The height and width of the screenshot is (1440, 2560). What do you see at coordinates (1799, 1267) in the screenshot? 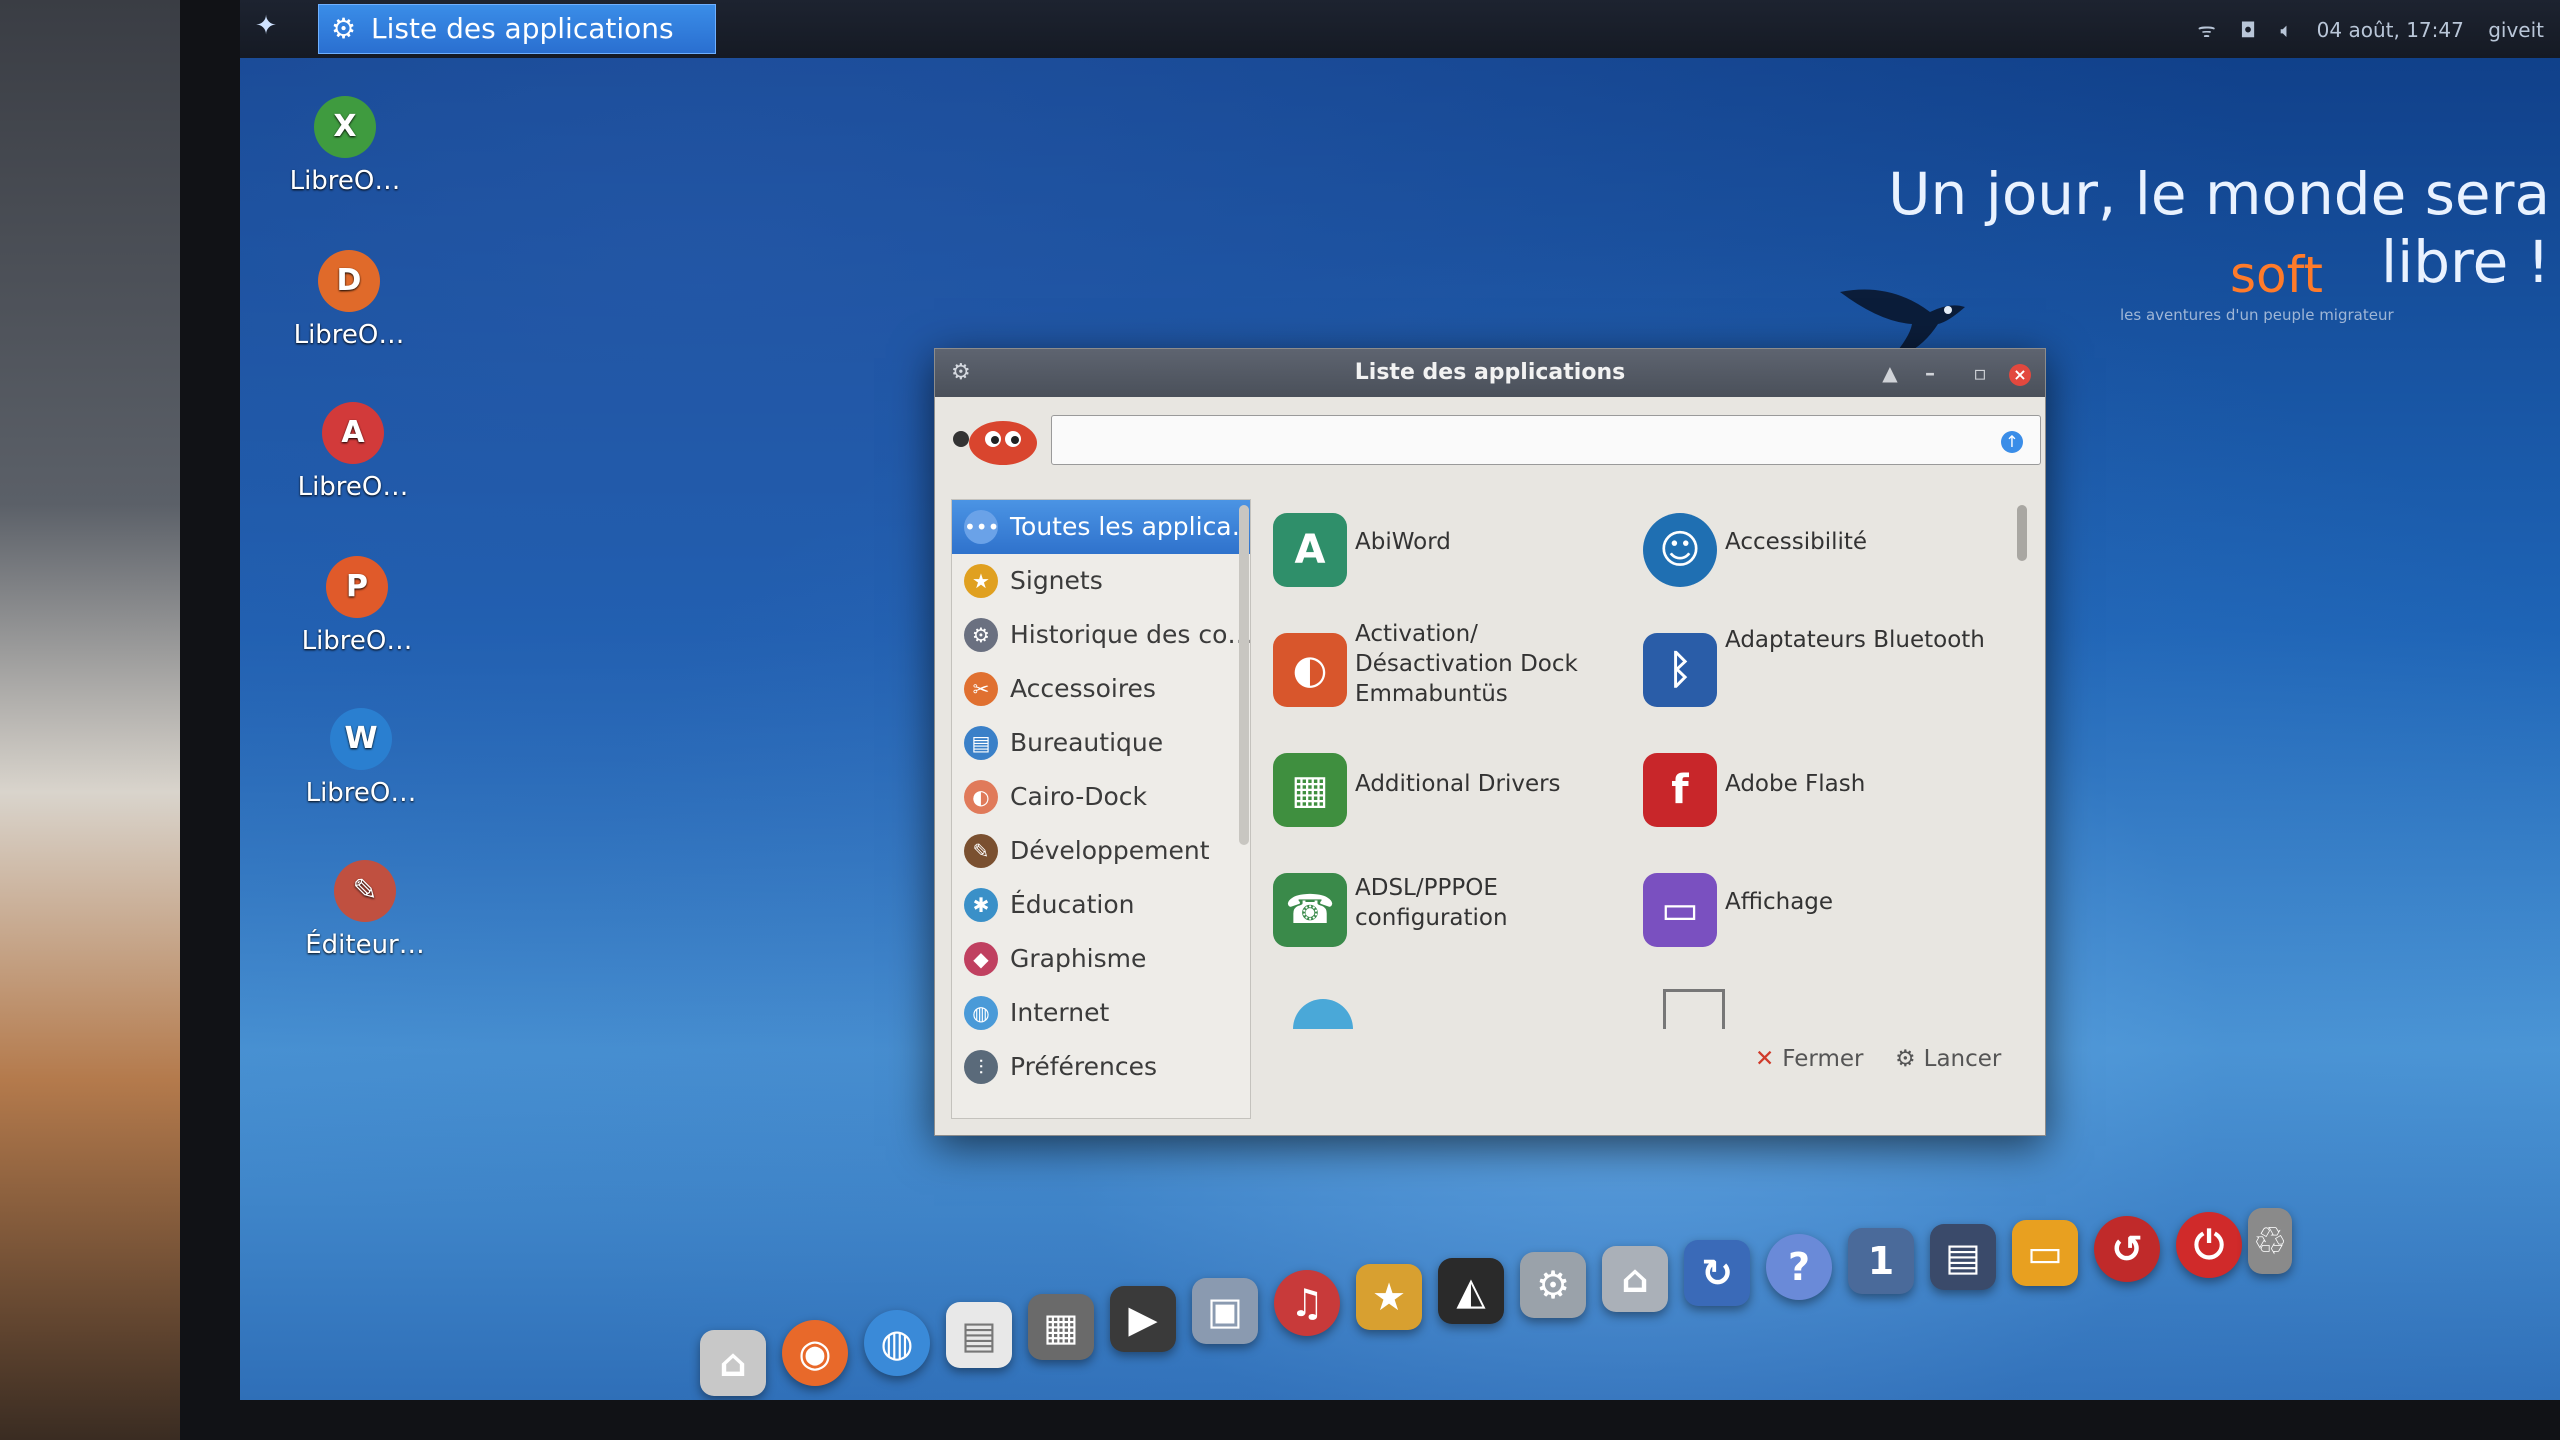
I see `help-icon: ?` at bounding box center [1799, 1267].